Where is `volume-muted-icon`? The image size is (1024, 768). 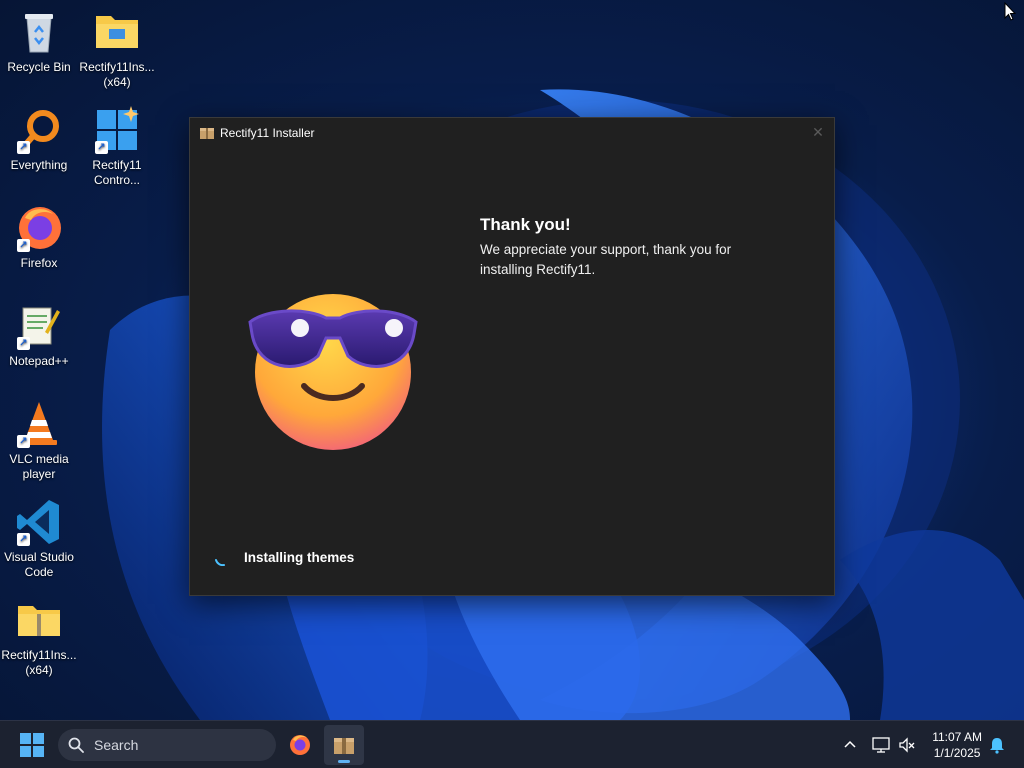
volume-muted-icon is located at coordinates (907, 745).